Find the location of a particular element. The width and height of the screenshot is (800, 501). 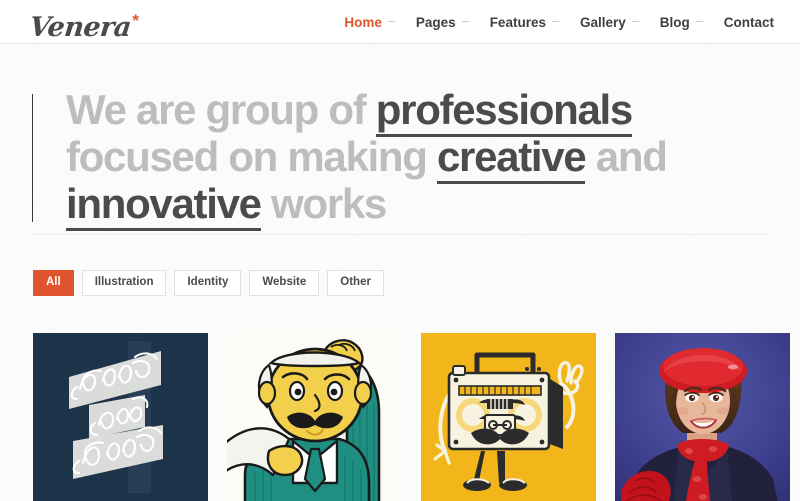

site-header: Venera* Home Pages Features Gallery Blog is located at coordinates (400, 22).